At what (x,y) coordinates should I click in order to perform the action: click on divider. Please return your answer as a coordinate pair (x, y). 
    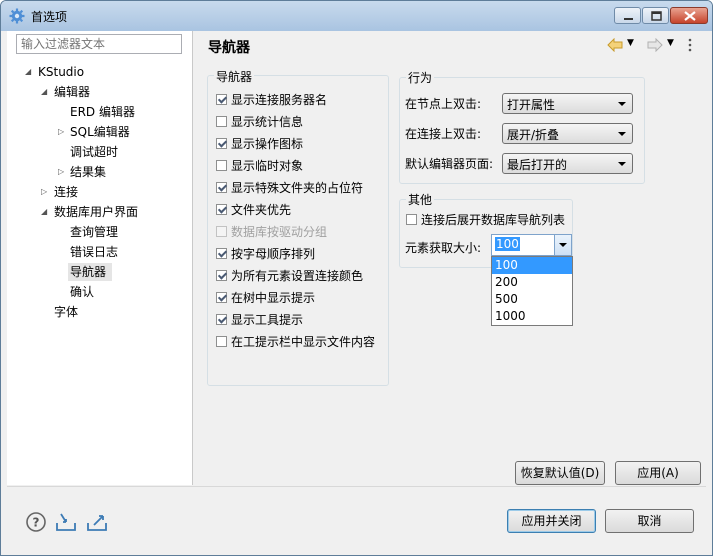
    Looking at the image, I should click on (356, 486).